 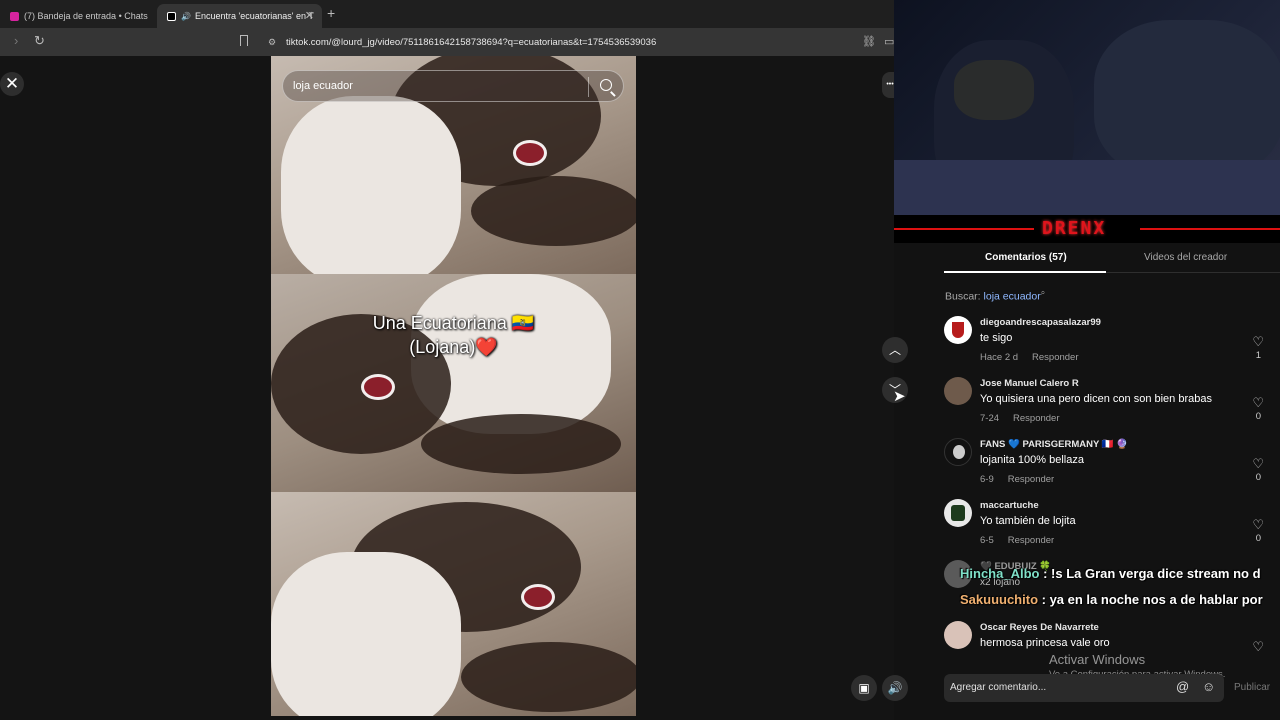 What do you see at coordinates (987, 540) in the screenshot?
I see `comment-time: 6-5` at bounding box center [987, 540].